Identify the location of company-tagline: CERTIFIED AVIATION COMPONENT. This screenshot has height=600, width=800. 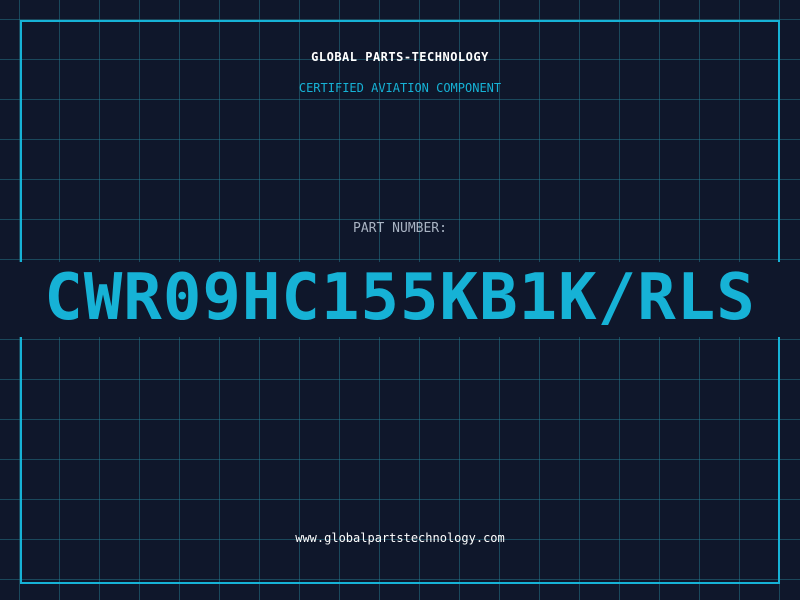
(400, 88).